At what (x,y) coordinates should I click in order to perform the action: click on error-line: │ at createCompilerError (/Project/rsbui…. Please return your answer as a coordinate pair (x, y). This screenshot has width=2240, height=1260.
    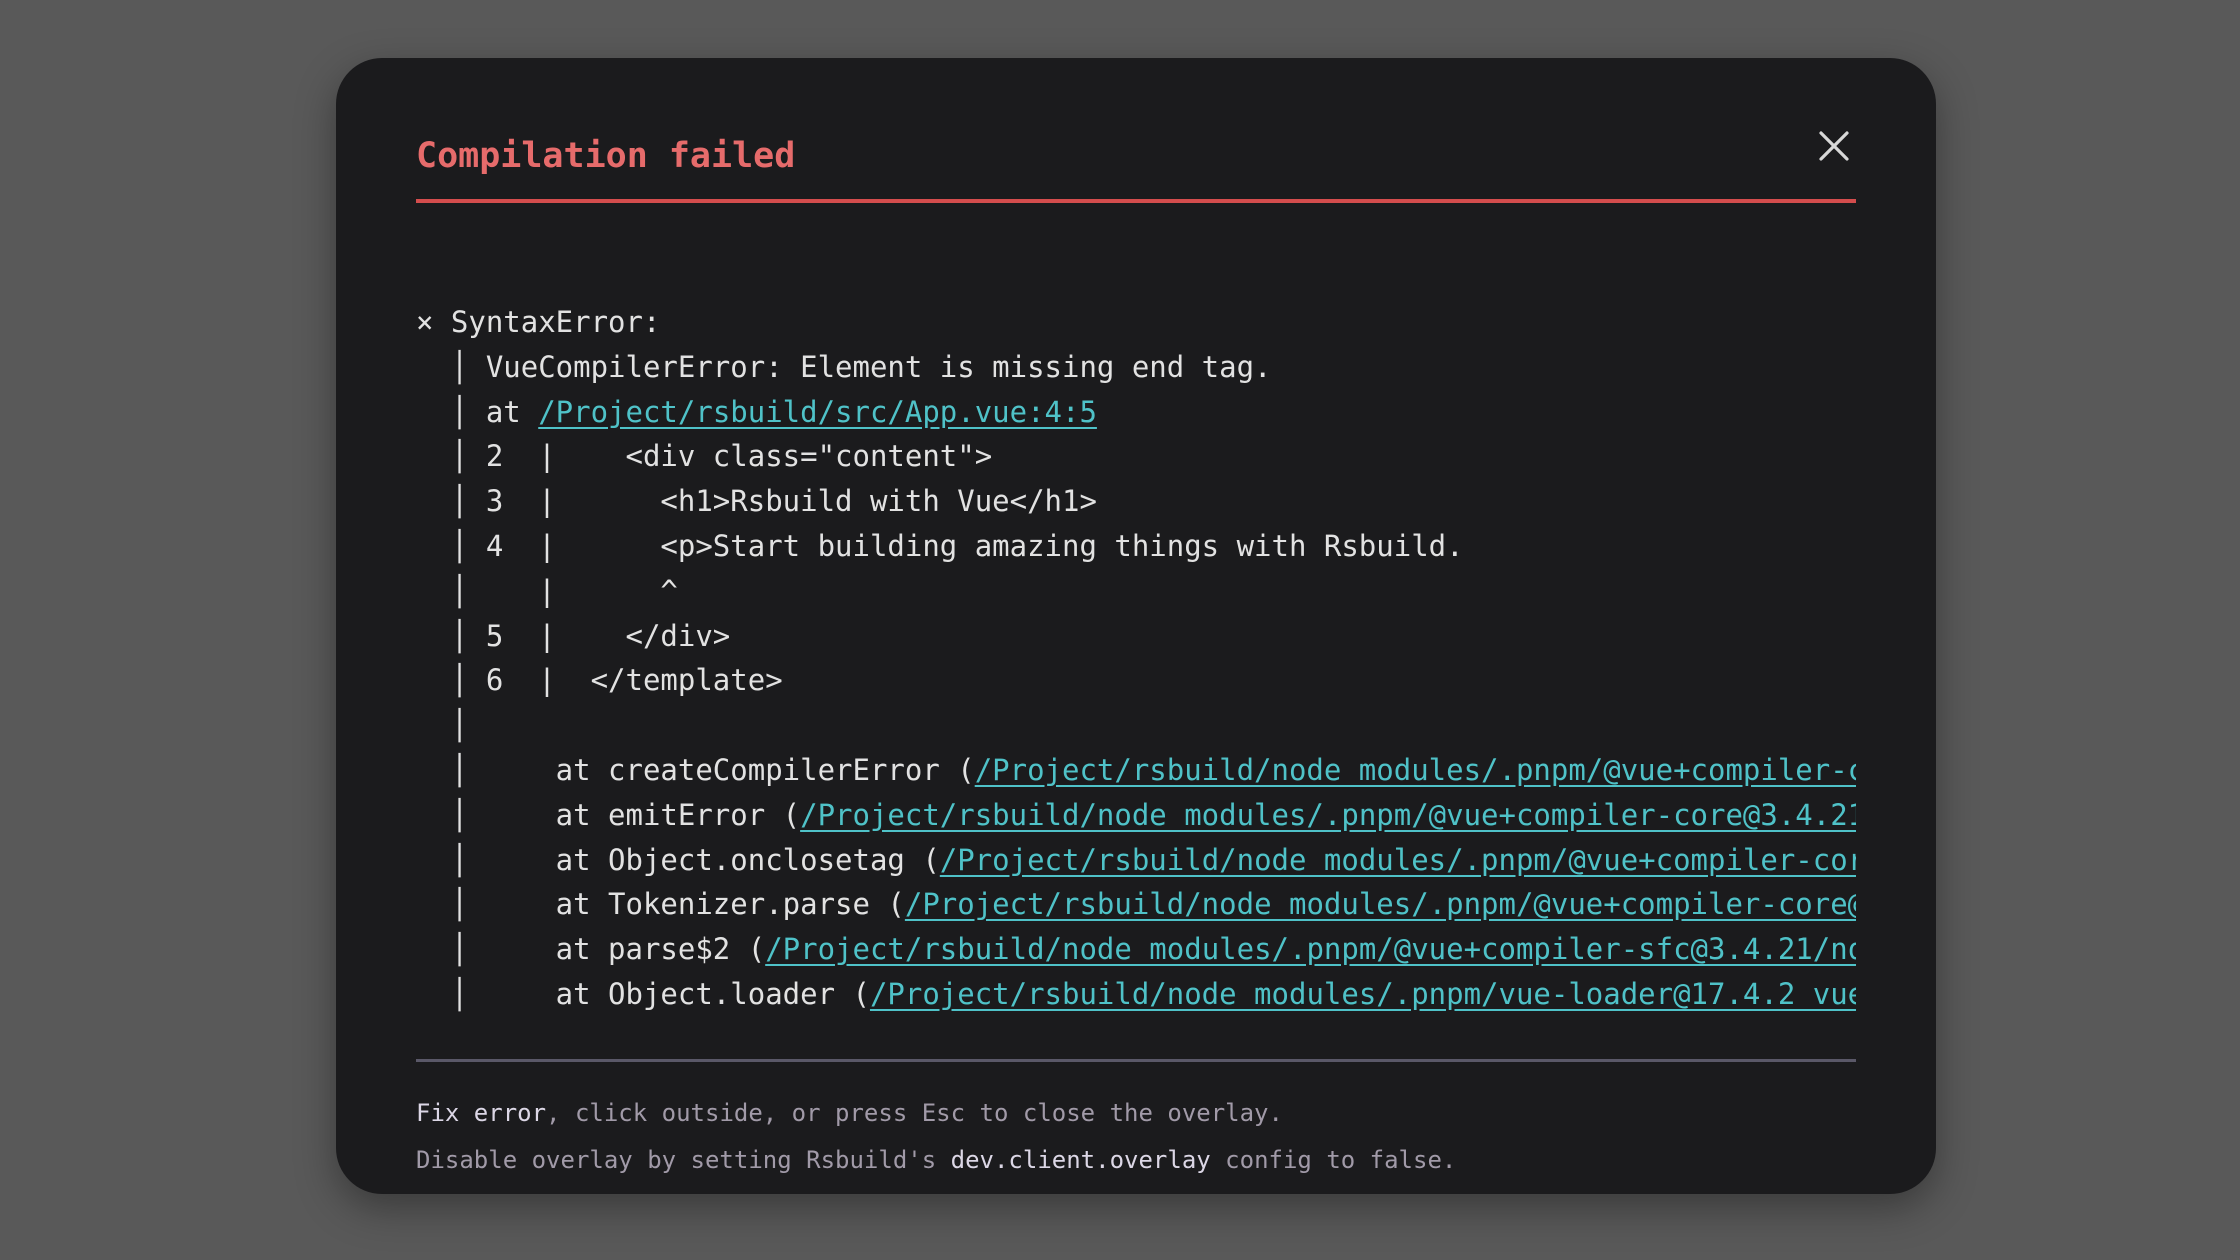
    Looking at the image, I should click on (1136, 770).